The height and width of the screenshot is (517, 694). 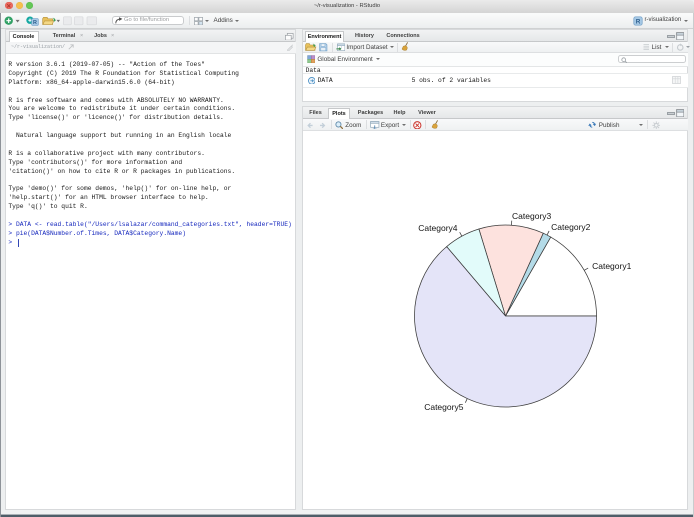 What do you see at coordinates (437, 228) in the screenshot?
I see `svg-text: Category4` at bounding box center [437, 228].